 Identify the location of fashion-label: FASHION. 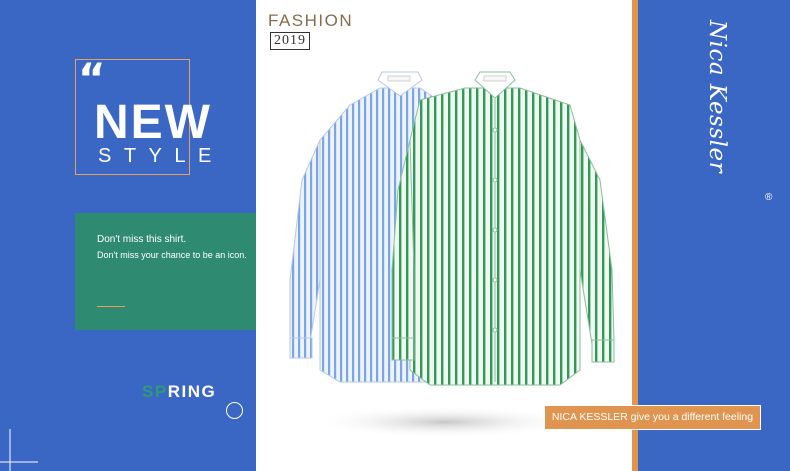
(311, 20).